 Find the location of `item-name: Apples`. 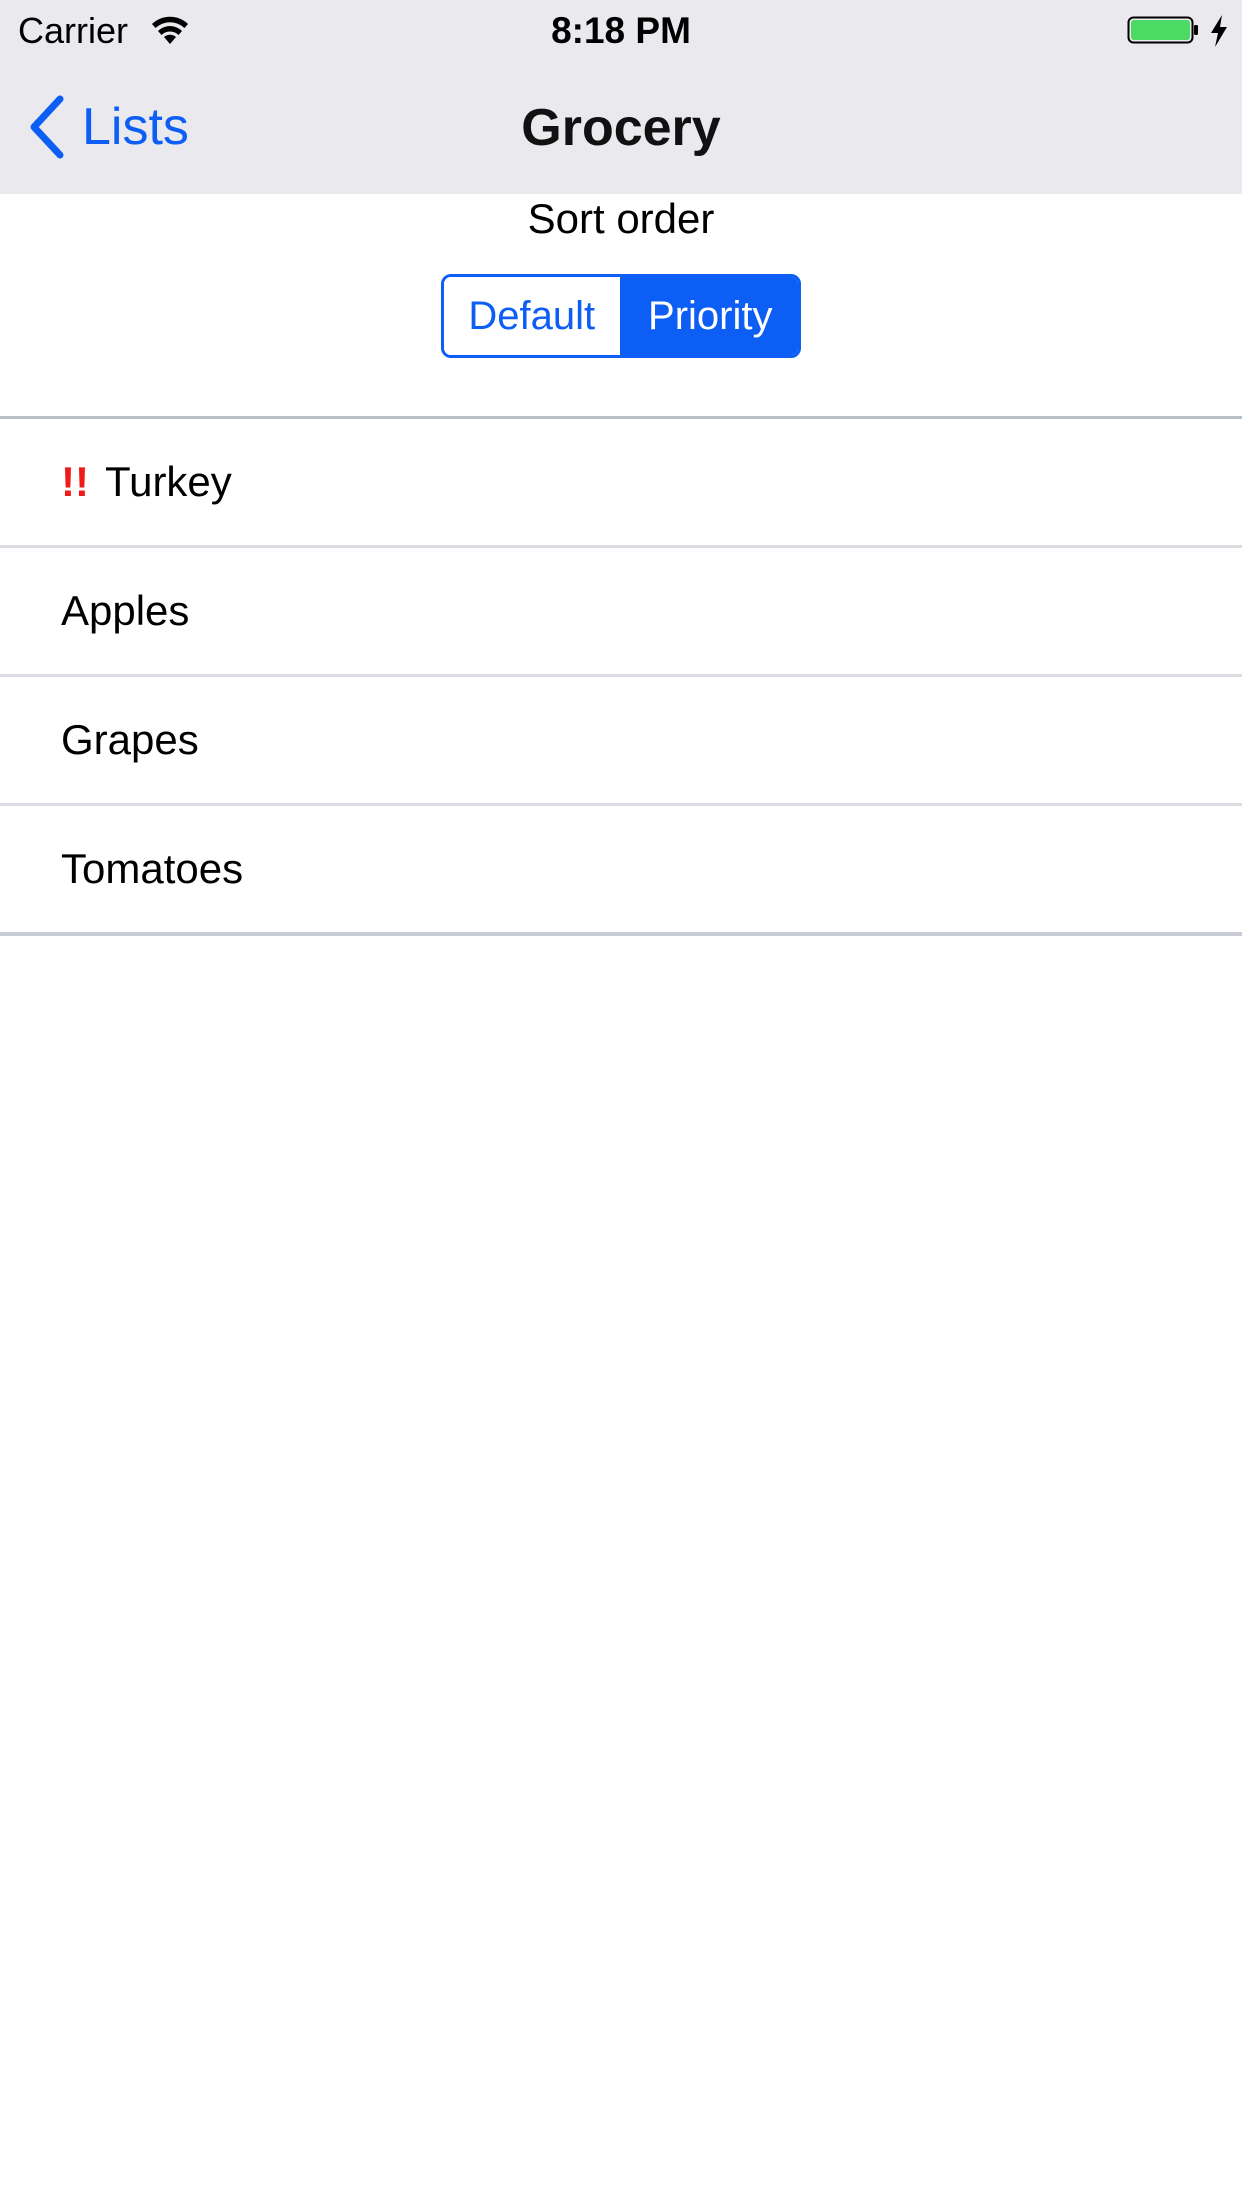

item-name: Apples is located at coordinates (125, 610).